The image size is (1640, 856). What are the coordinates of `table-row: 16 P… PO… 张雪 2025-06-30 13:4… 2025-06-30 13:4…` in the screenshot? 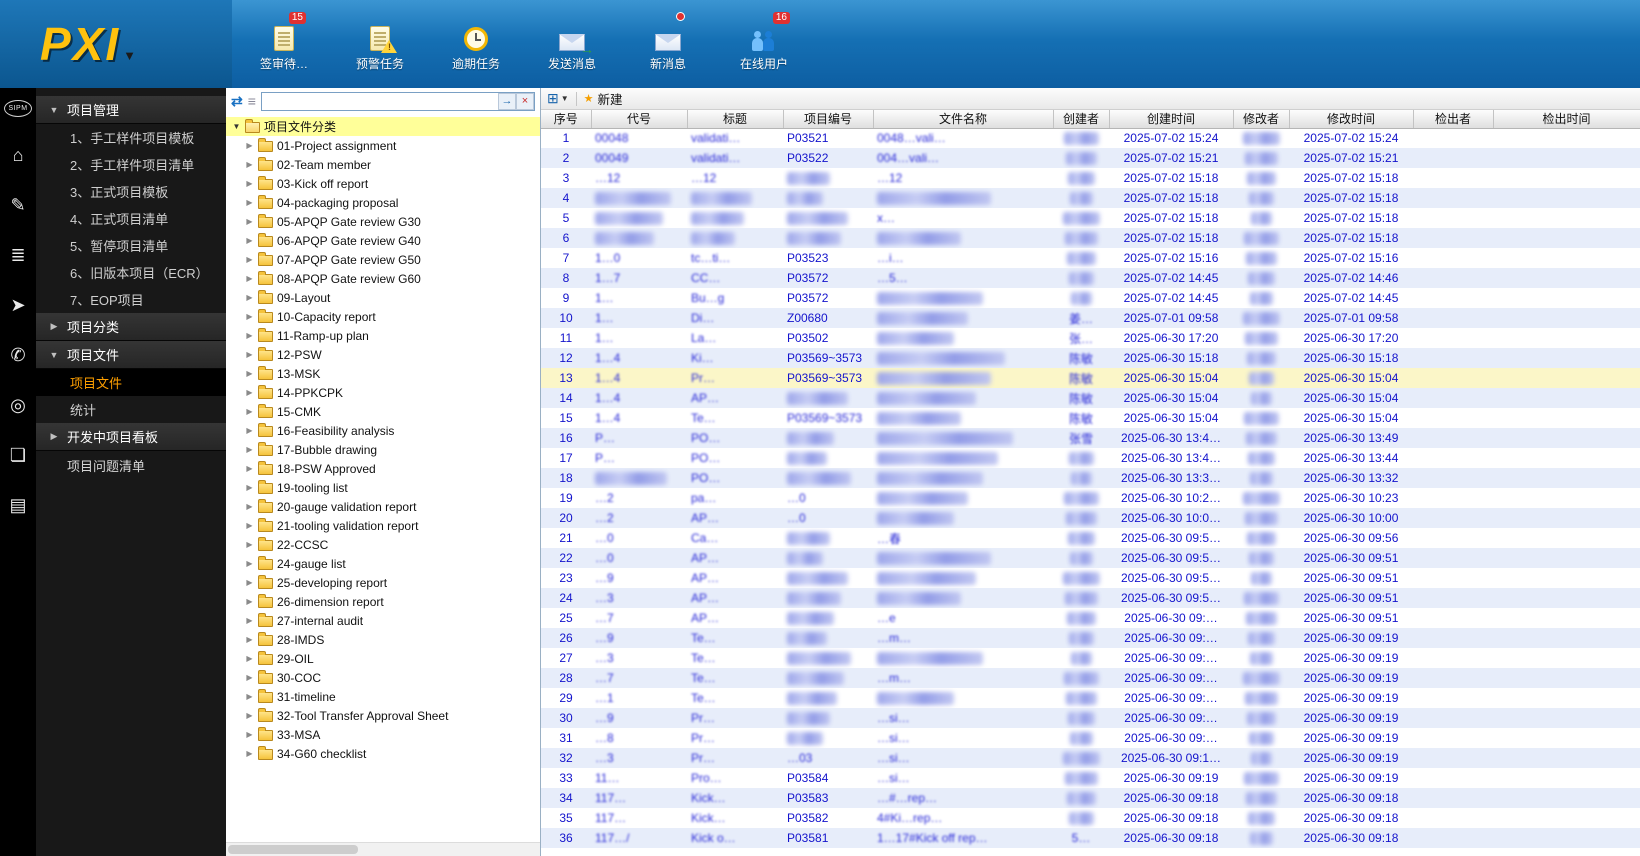 It's located at (1090, 438).